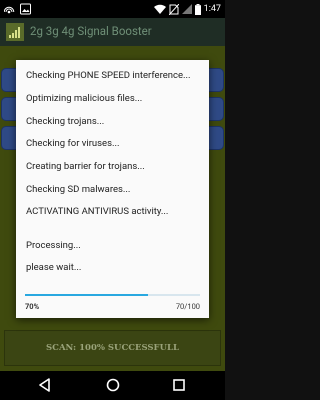 This screenshot has width=320, height=400. I want to click on hotspot-icon, so click(9, 10).